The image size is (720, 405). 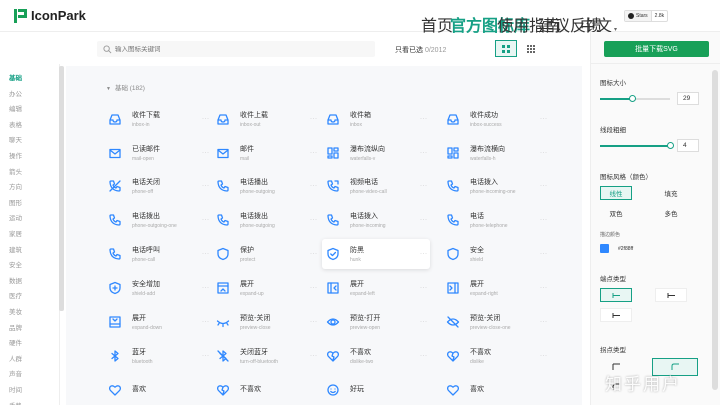 What do you see at coordinates (266, 254) in the screenshot?
I see `icon-card: 保护 protect ···` at bounding box center [266, 254].